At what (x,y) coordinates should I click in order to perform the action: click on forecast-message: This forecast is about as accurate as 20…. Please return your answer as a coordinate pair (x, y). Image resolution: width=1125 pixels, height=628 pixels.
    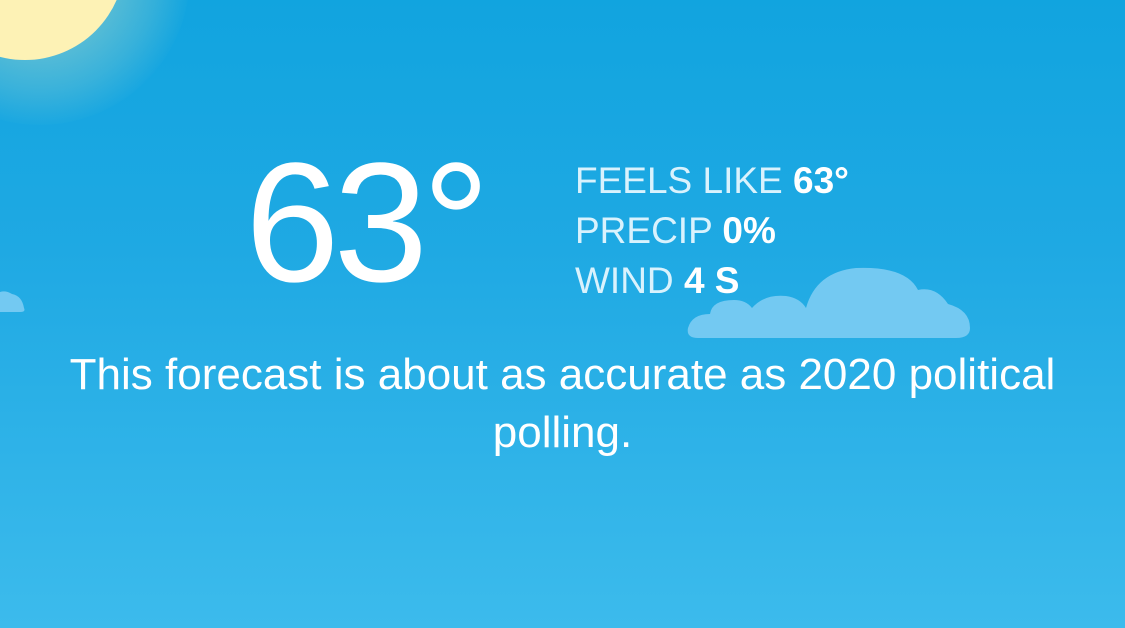
    Looking at the image, I should click on (562, 403).